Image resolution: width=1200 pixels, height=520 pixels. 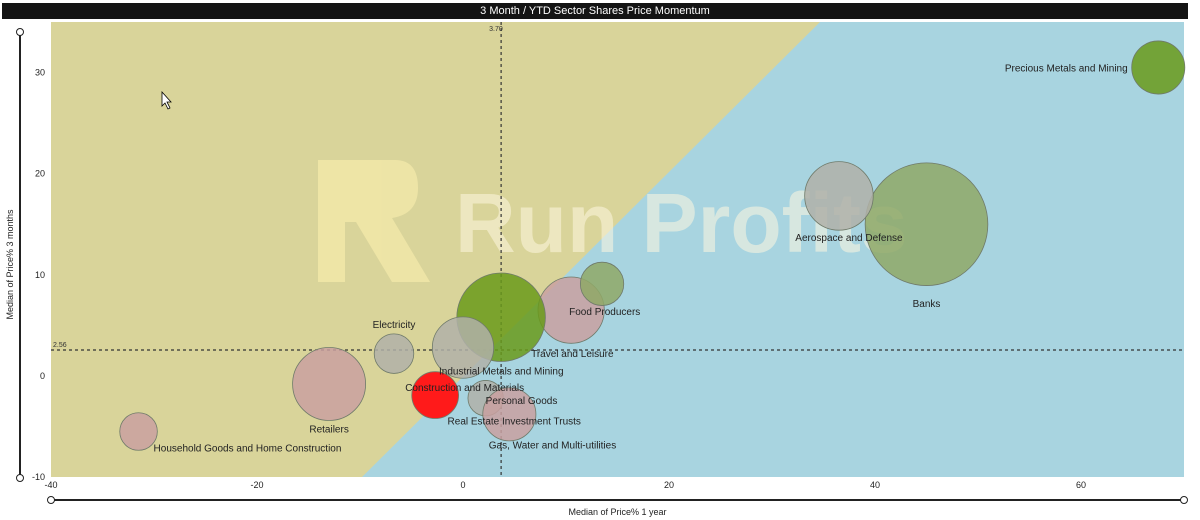 I want to click on bubble-precious-metals-and-mining, so click(x=1158, y=67).